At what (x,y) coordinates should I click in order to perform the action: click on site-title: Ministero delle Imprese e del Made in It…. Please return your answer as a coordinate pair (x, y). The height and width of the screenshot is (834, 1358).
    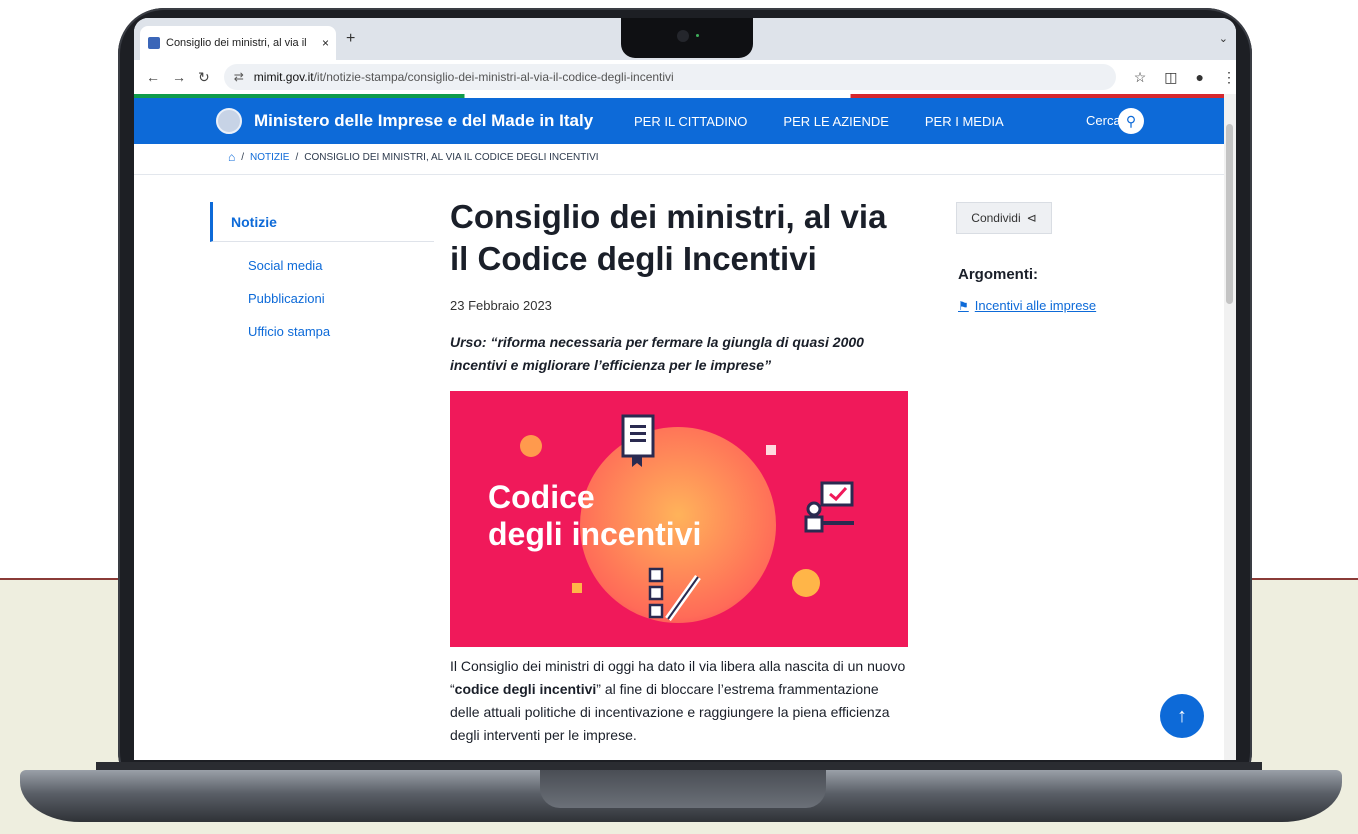
    Looking at the image, I should click on (423, 121).